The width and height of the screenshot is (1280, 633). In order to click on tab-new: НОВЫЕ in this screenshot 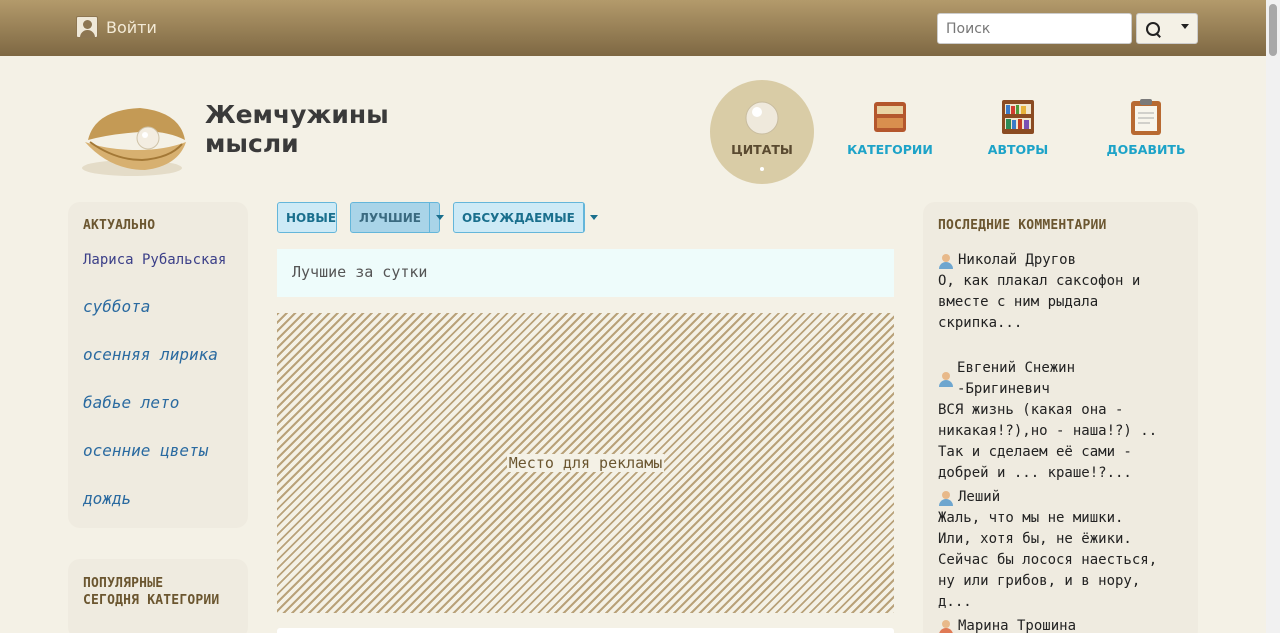, I will do `click(307, 217)`.